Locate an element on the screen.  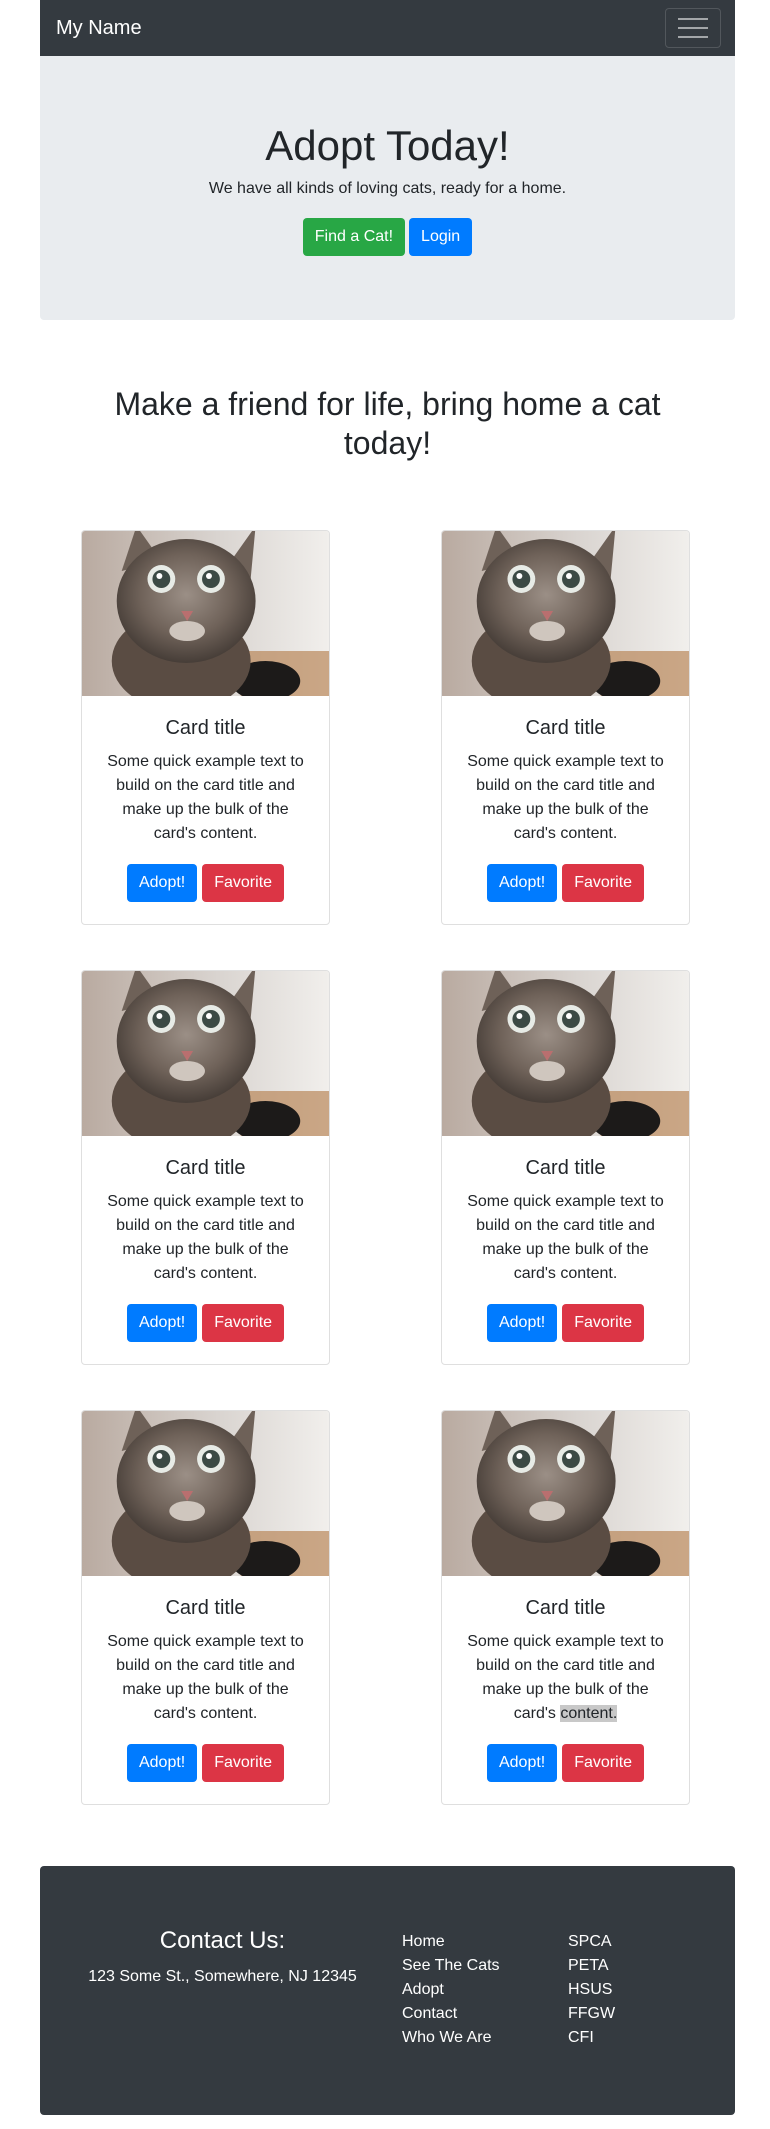
jumbotron-title: Adopt Today! is located at coordinates (387, 145).